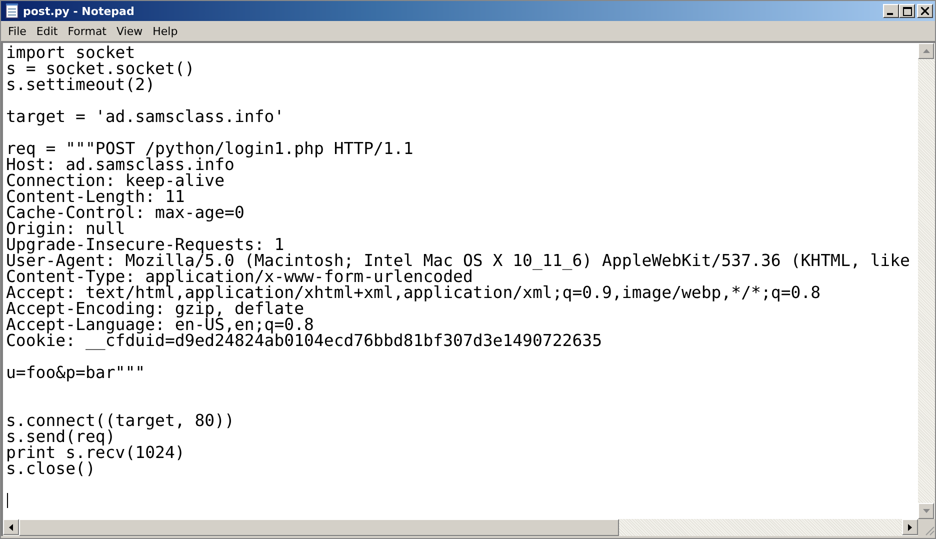 The height and width of the screenshot is (539, 936). I want to click on maximize-button, so click(907, 11).